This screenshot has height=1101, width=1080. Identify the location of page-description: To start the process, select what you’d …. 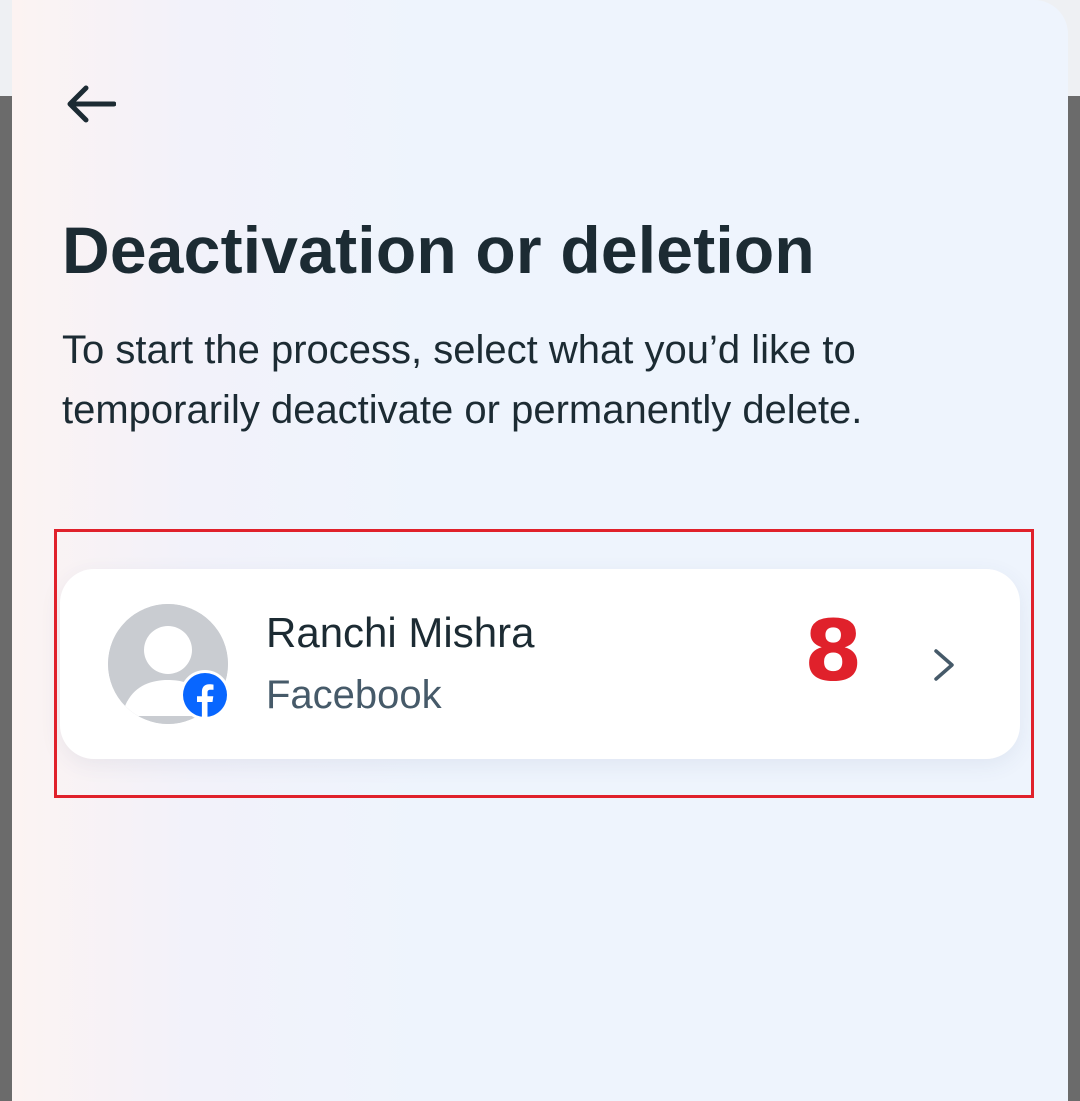
(462, 380).